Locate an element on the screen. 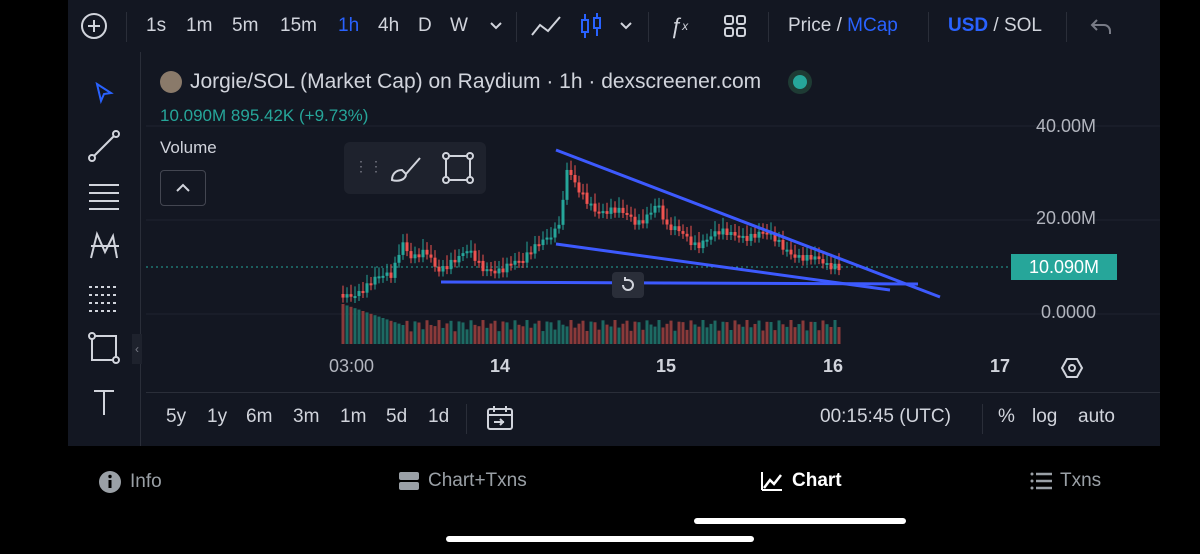 This screenshot has width=1200, height=554. interval-1s: 1s is located at coordinates (156, 26).